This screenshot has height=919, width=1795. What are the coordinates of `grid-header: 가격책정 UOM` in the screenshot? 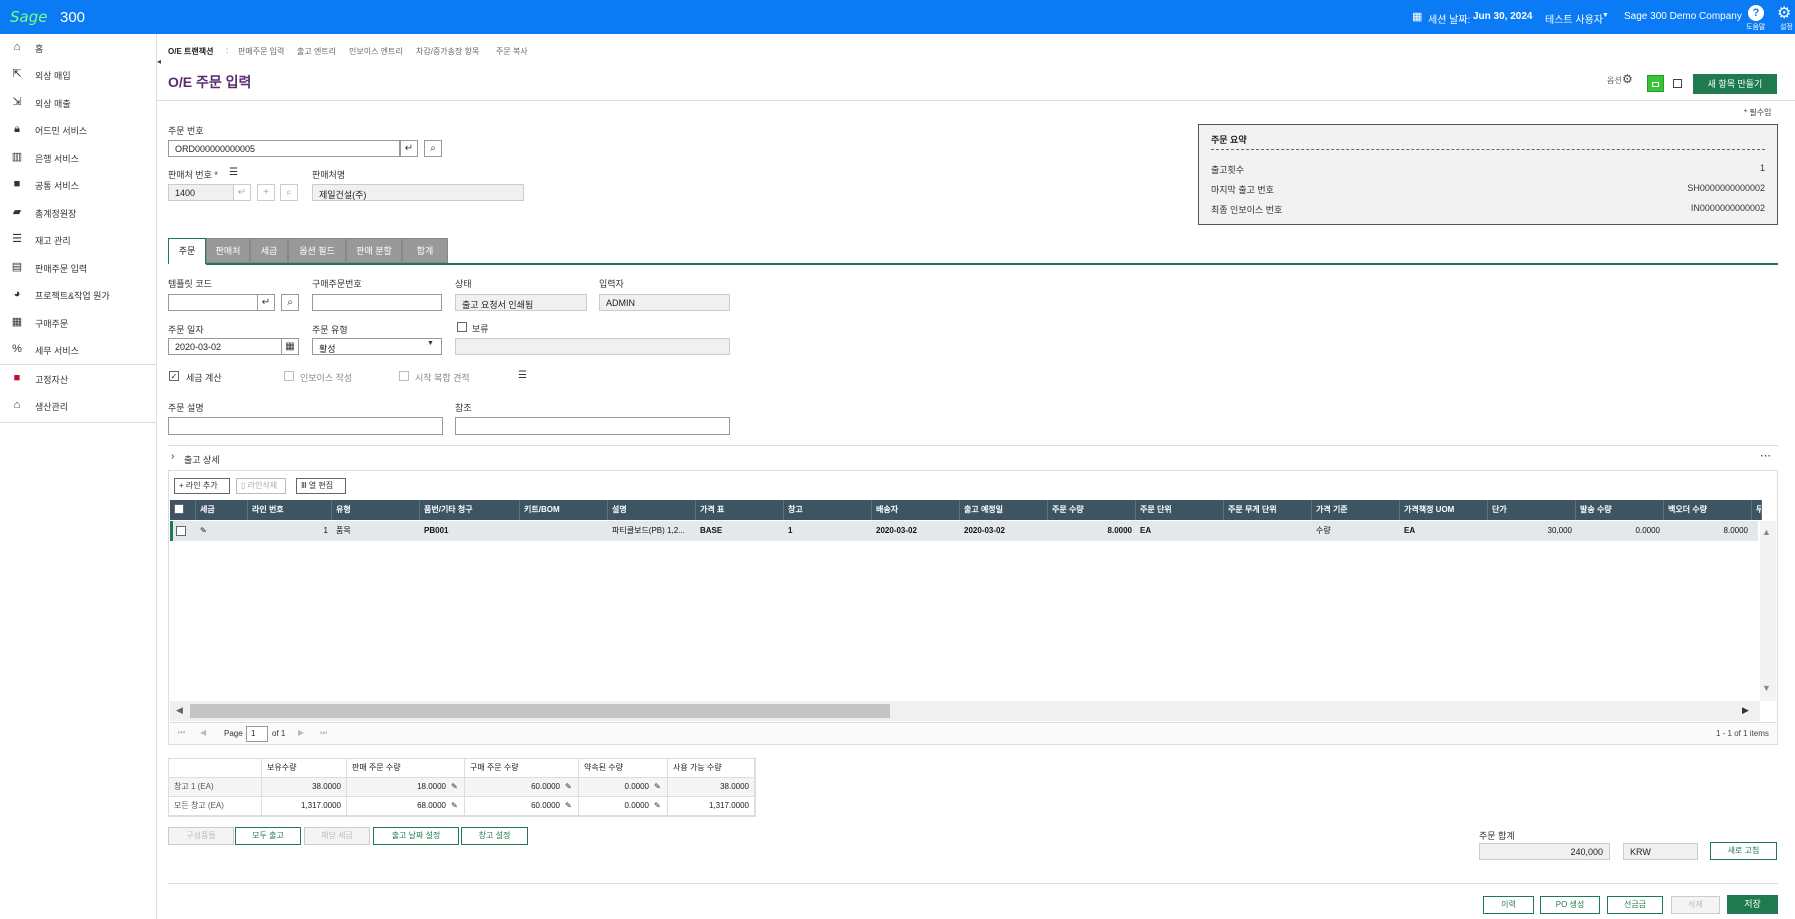 It's located at (1444, 510).